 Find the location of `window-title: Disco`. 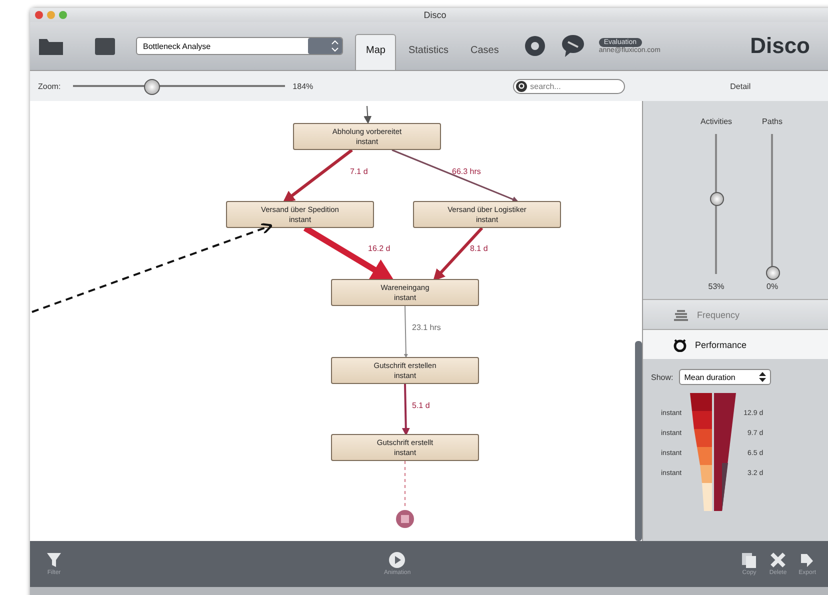

window-title: Disco is located at coordinates (435, 15).